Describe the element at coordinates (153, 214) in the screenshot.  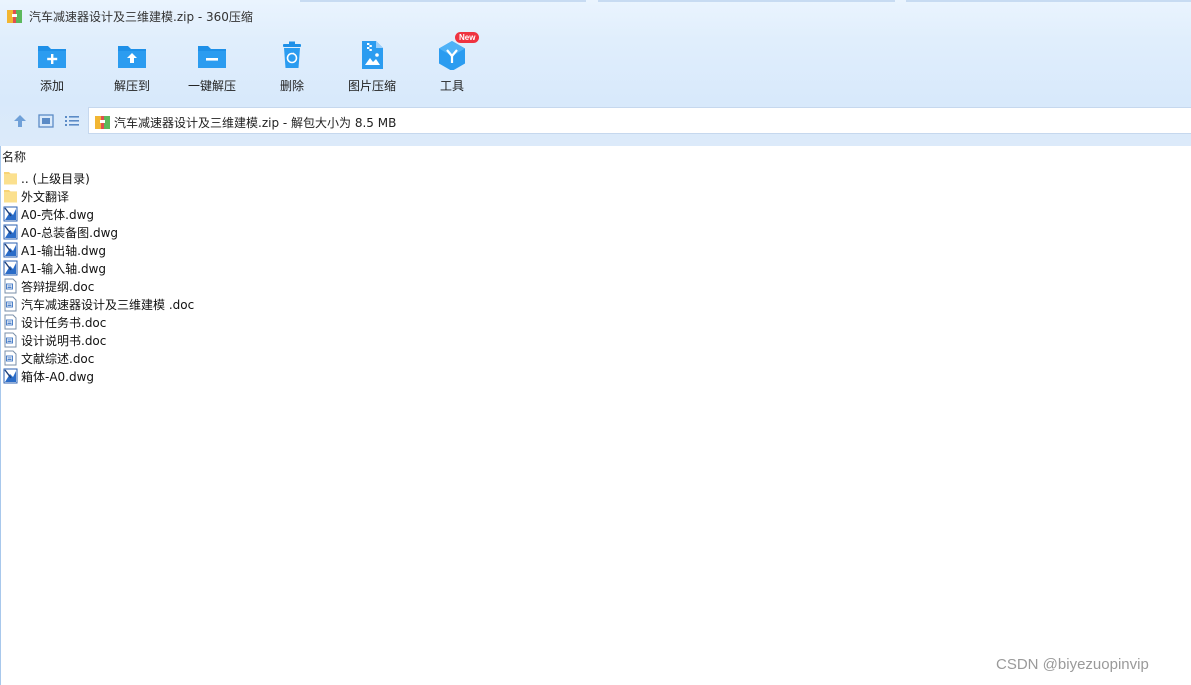
I see `file-row: A0-壳体.dwg` at that location.